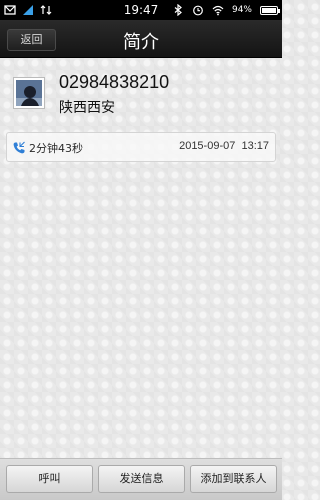  I want to click on alarm-icon, so click(198, 10).